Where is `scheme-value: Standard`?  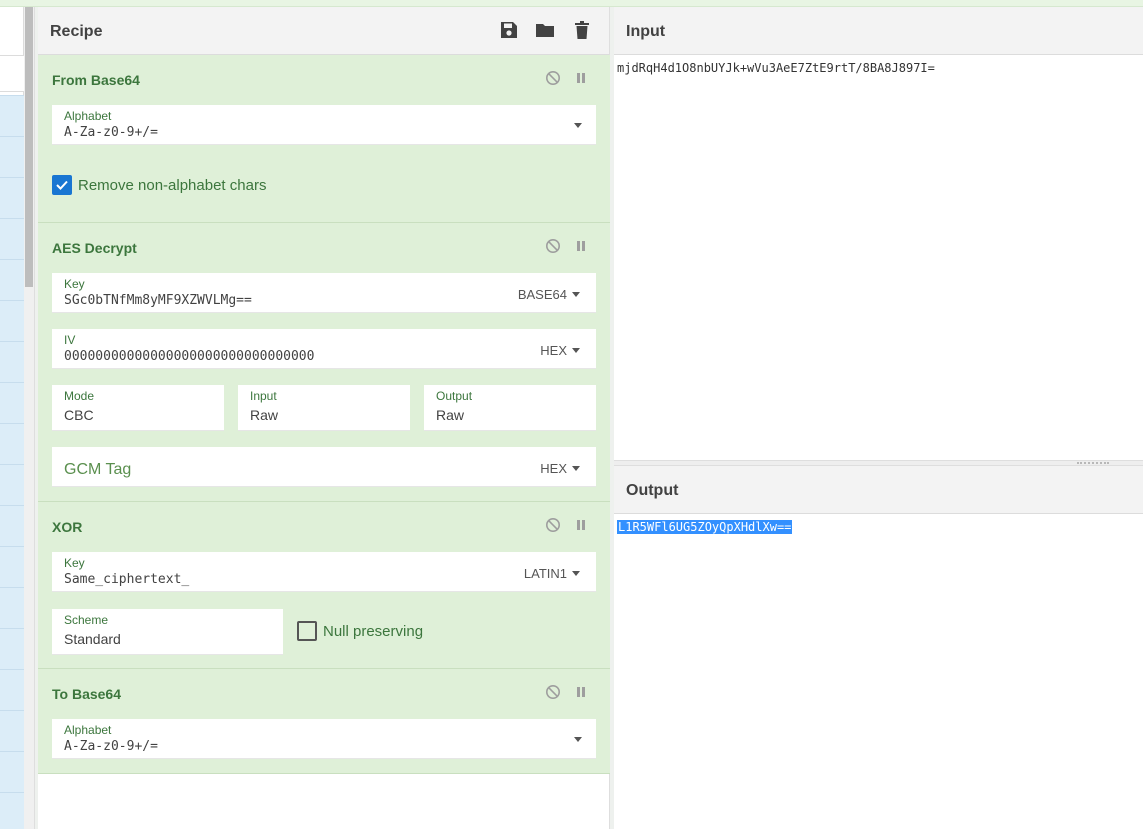
scheme-value: Standard is located at coordinates (92, 639).